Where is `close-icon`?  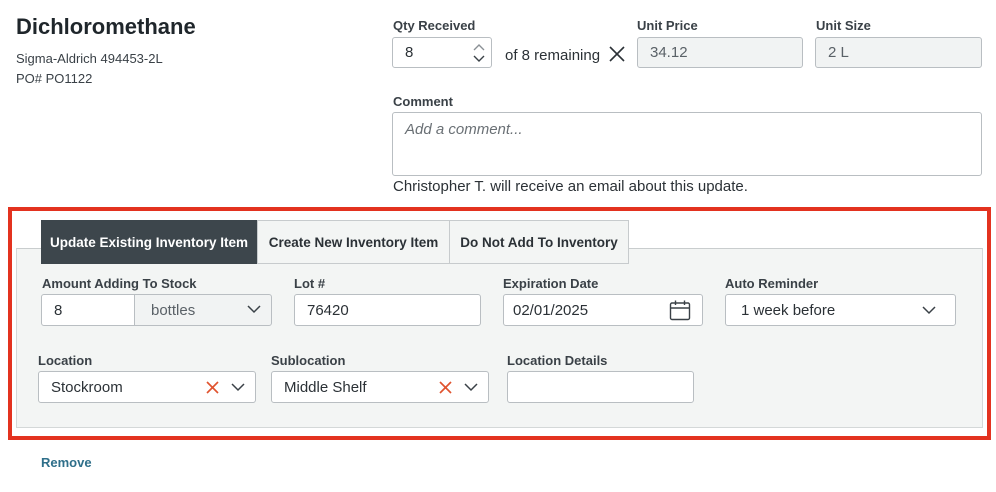 close-icon is located at coordinates (617, 54).